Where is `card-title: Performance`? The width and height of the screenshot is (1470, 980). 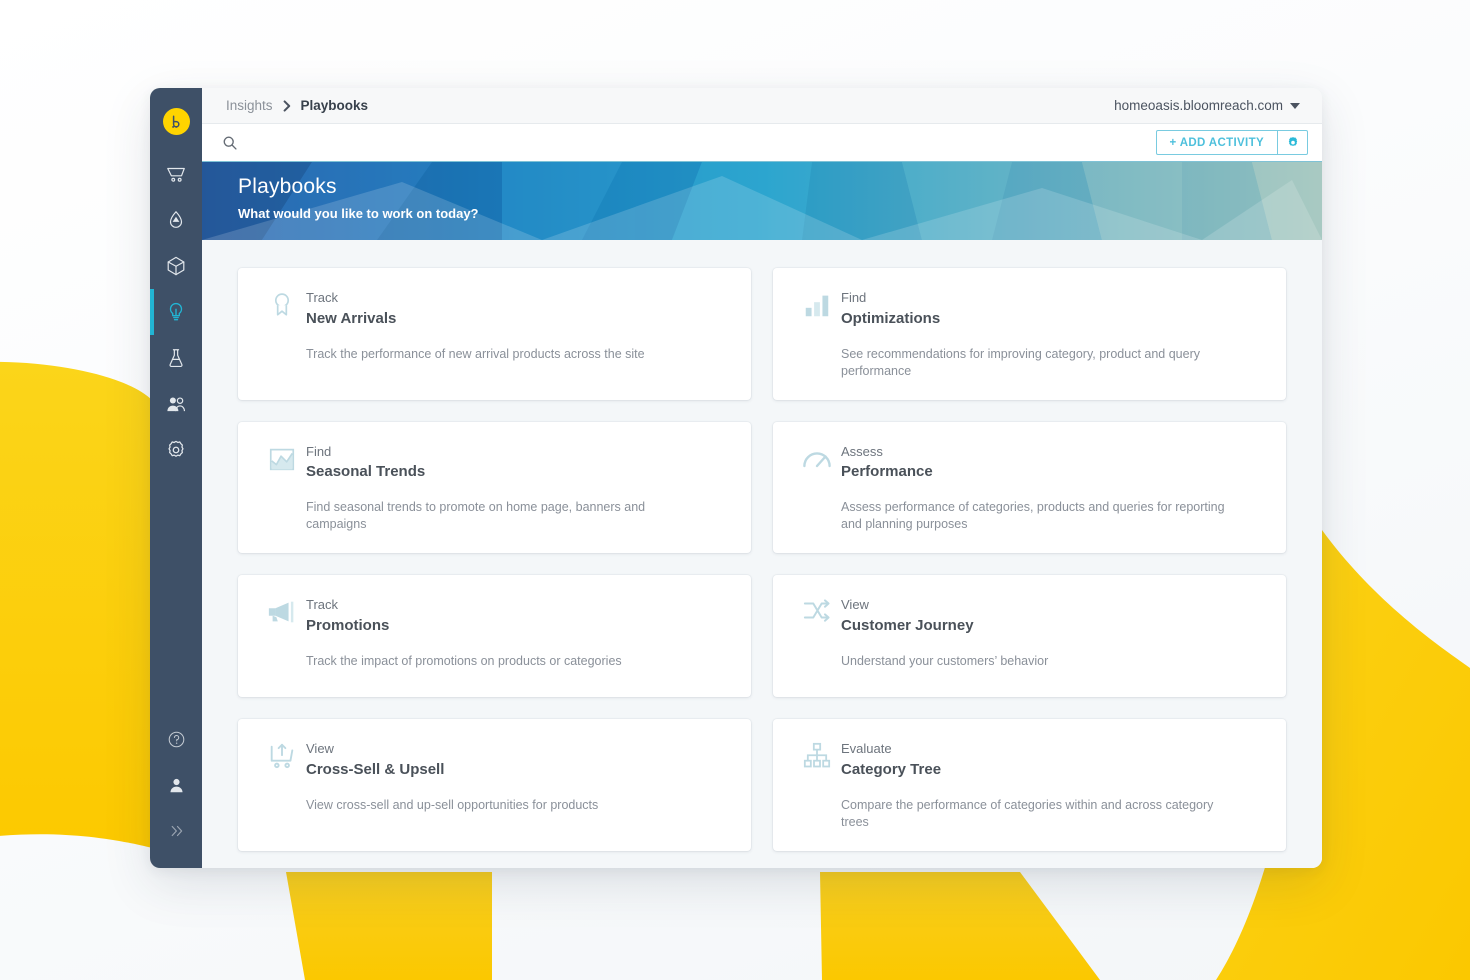
card-title: Performance is located at coordinates (887, 471).